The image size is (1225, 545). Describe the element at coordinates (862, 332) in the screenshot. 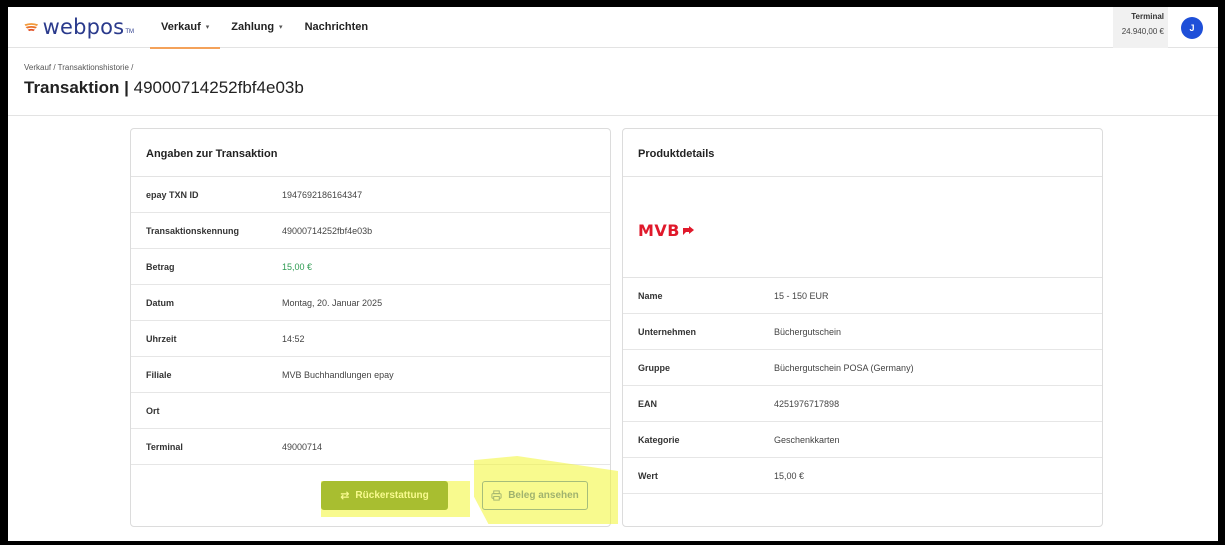

I see `detail-row: Unternehmen Büchergutschein` at that location.